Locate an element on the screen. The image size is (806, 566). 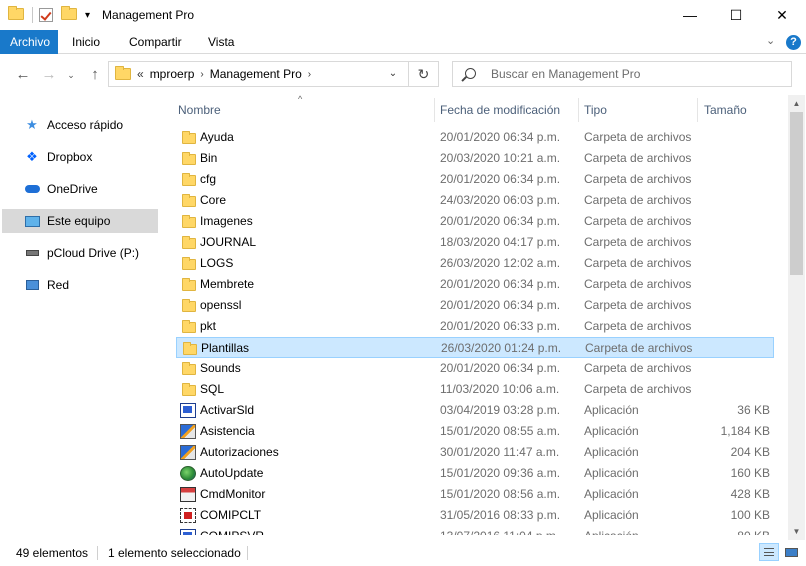
minimize-button: — is located at coordinates (690, 15).